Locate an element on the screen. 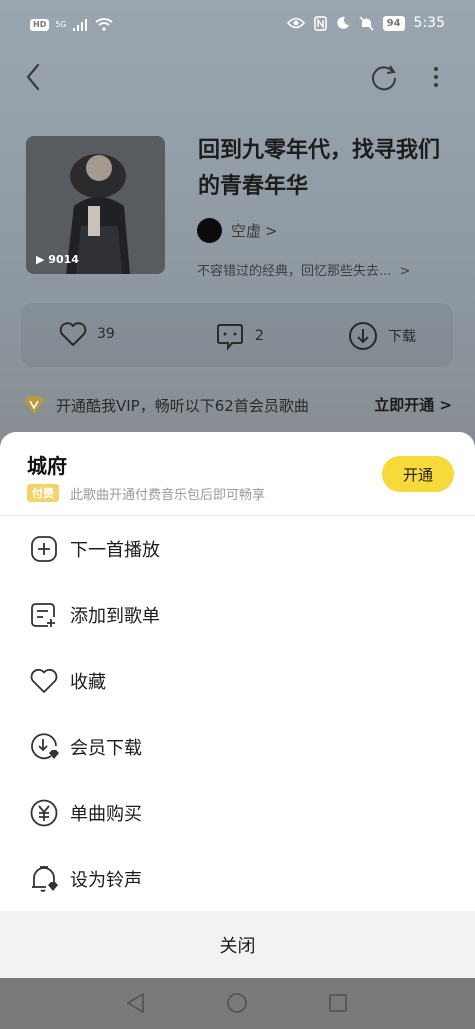 This screenshot has height=1029, width=475. comment-count: 2 is located at coordinates (259, 336).